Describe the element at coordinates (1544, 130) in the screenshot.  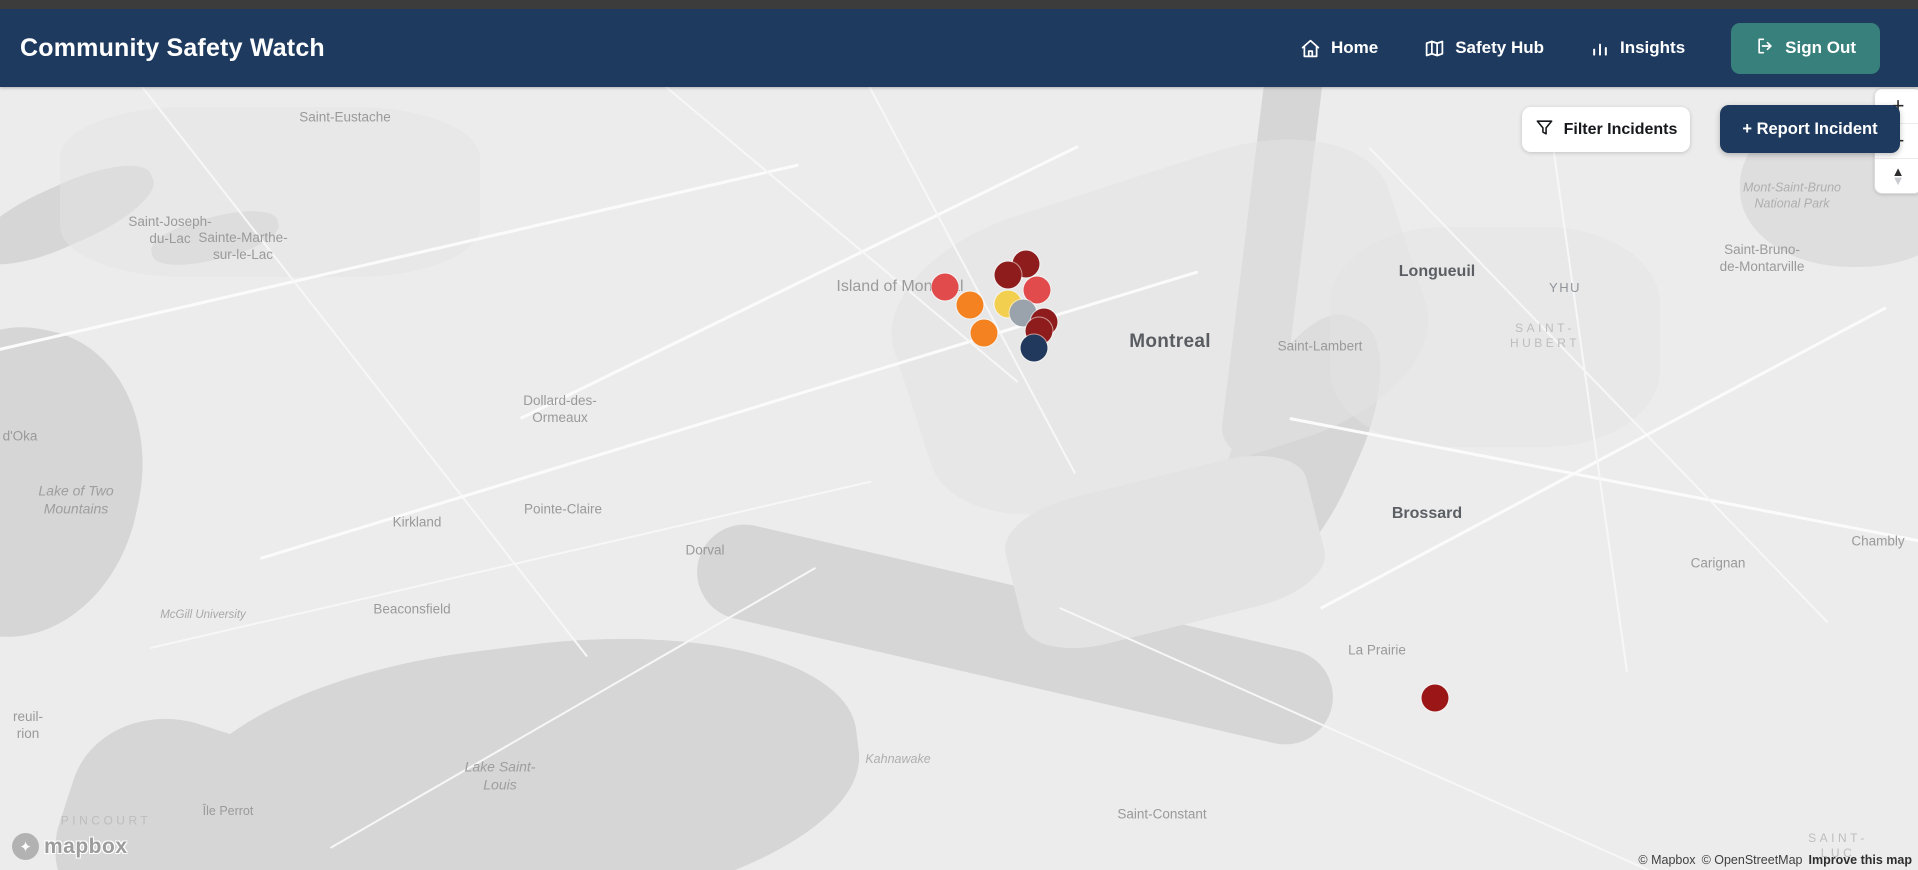
I see `funnel-icon` at that location.